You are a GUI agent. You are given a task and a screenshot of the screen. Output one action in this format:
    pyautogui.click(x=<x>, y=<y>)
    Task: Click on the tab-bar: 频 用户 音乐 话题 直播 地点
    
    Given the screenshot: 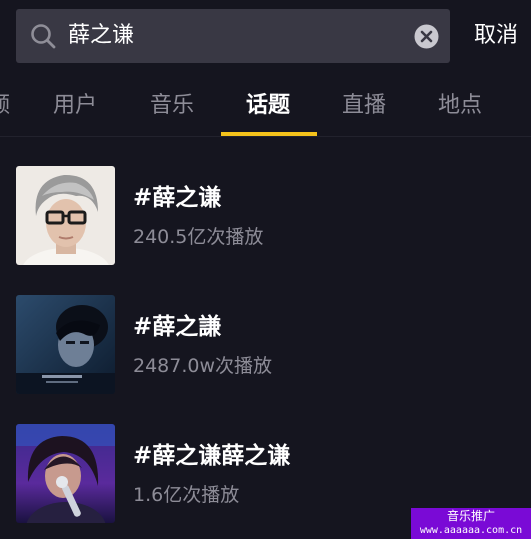 What is the action you would take?
    pyautogui.click(x=265, y=108)
    